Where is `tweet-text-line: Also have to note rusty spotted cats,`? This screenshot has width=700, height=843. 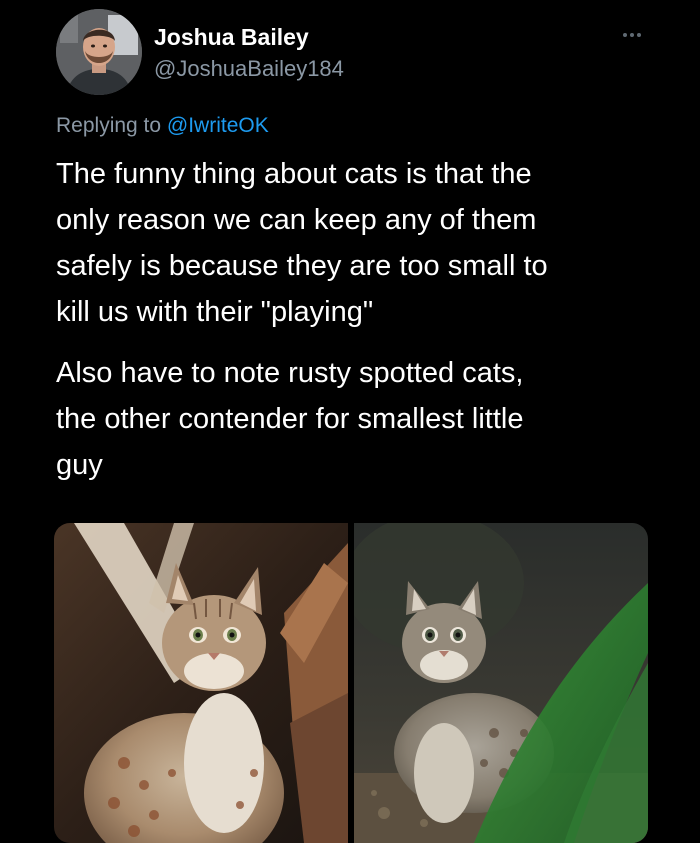 tweet-text-line: Also have to note rusty spotted cats, is located at coordinates (290, 373).